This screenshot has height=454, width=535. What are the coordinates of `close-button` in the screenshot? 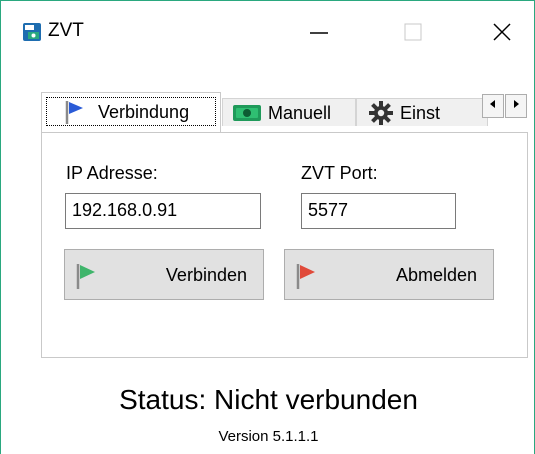 It's located at (502, 33).